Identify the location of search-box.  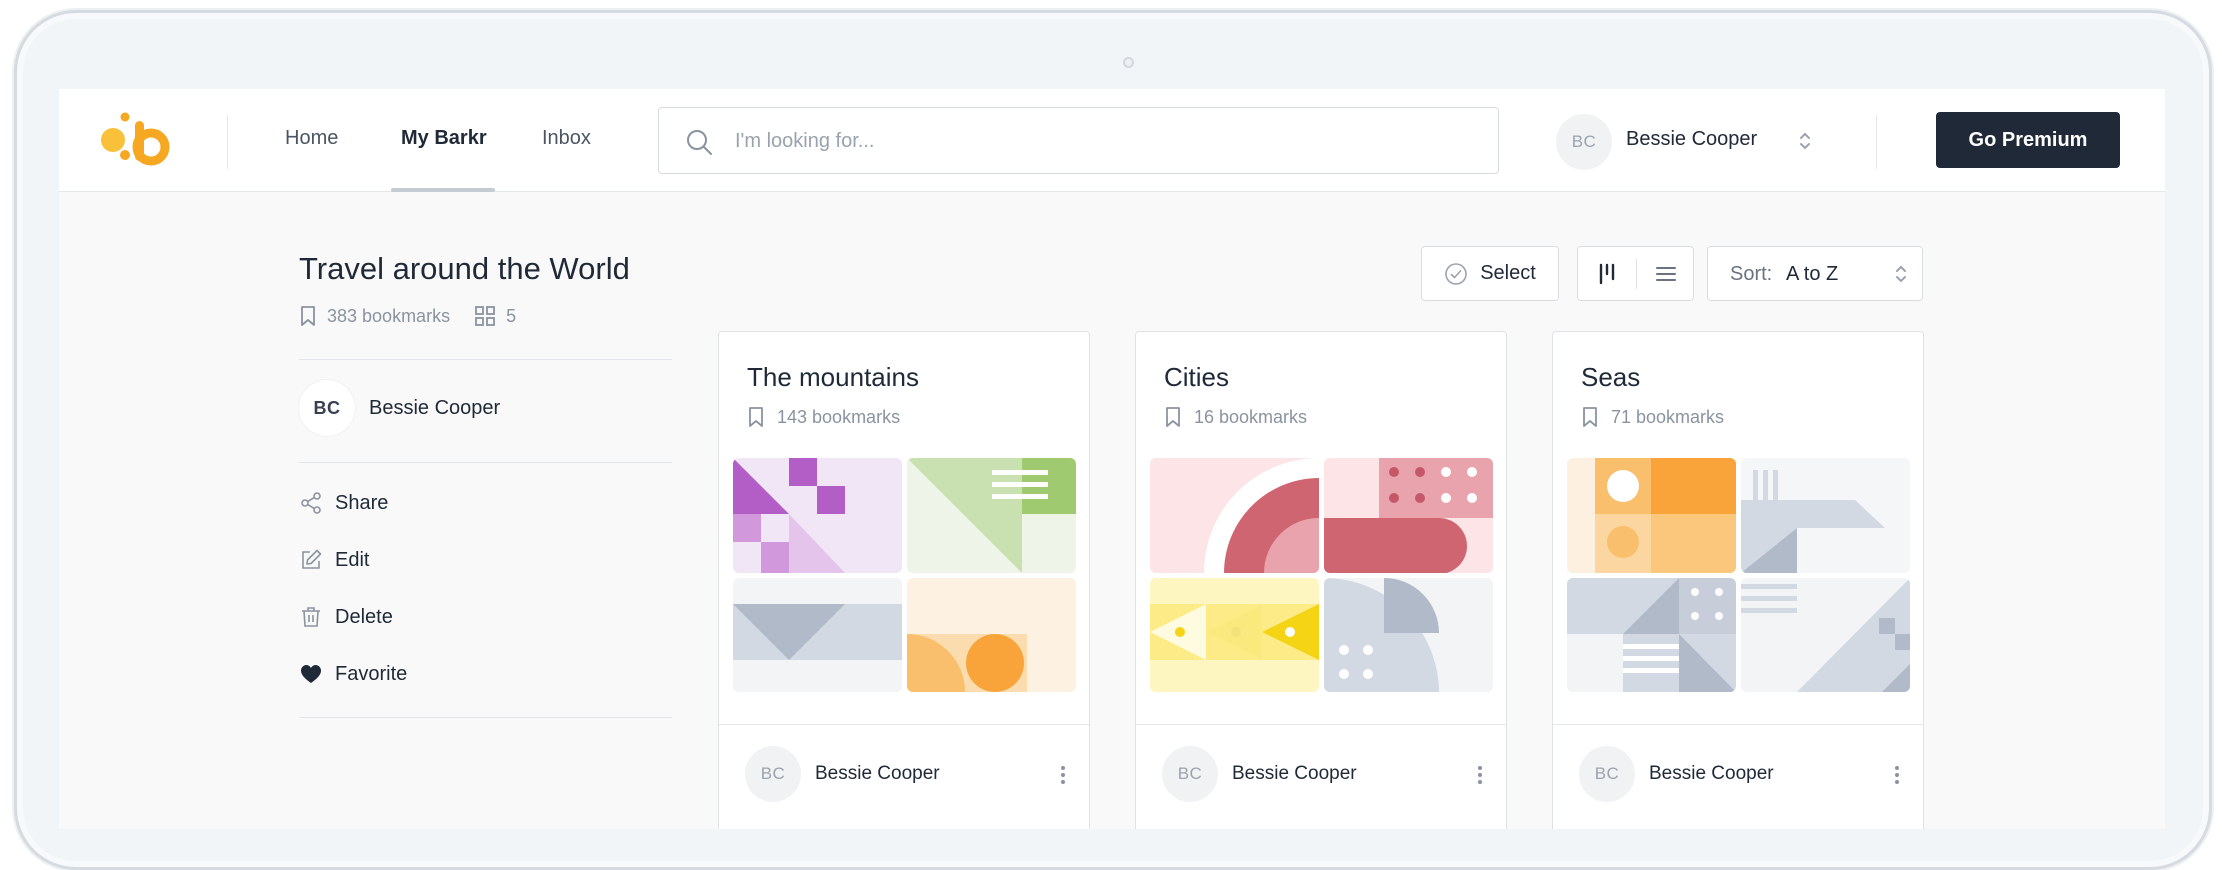
(1078, 140).